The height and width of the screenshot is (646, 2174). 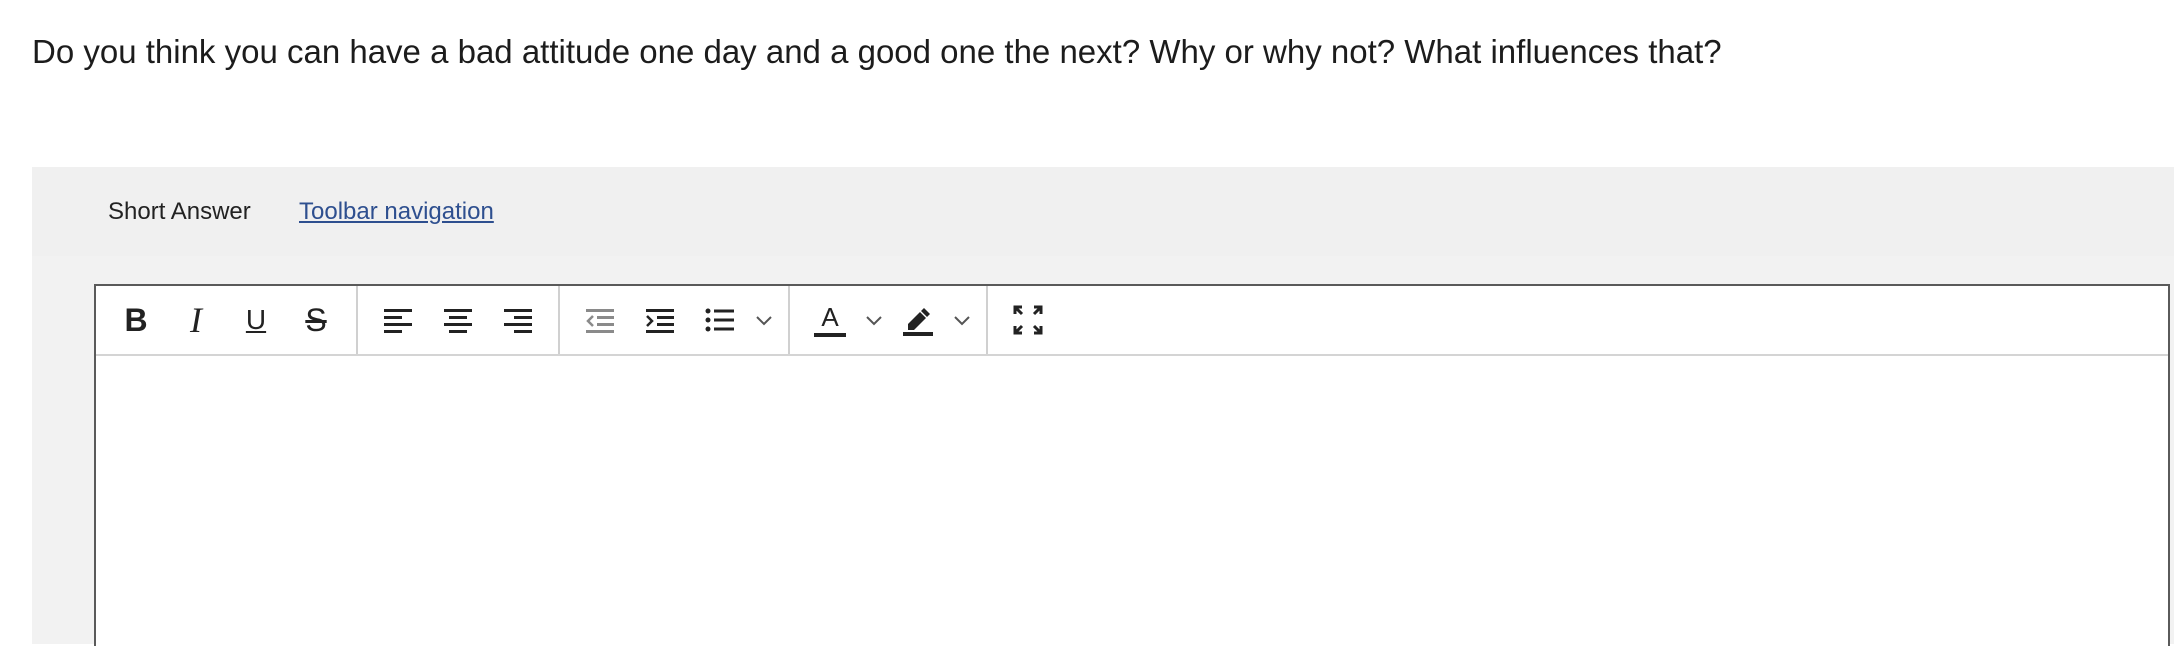 I want to click on answer-header: Short Answer Toolbar navigation, so click(x=1103, y=211).